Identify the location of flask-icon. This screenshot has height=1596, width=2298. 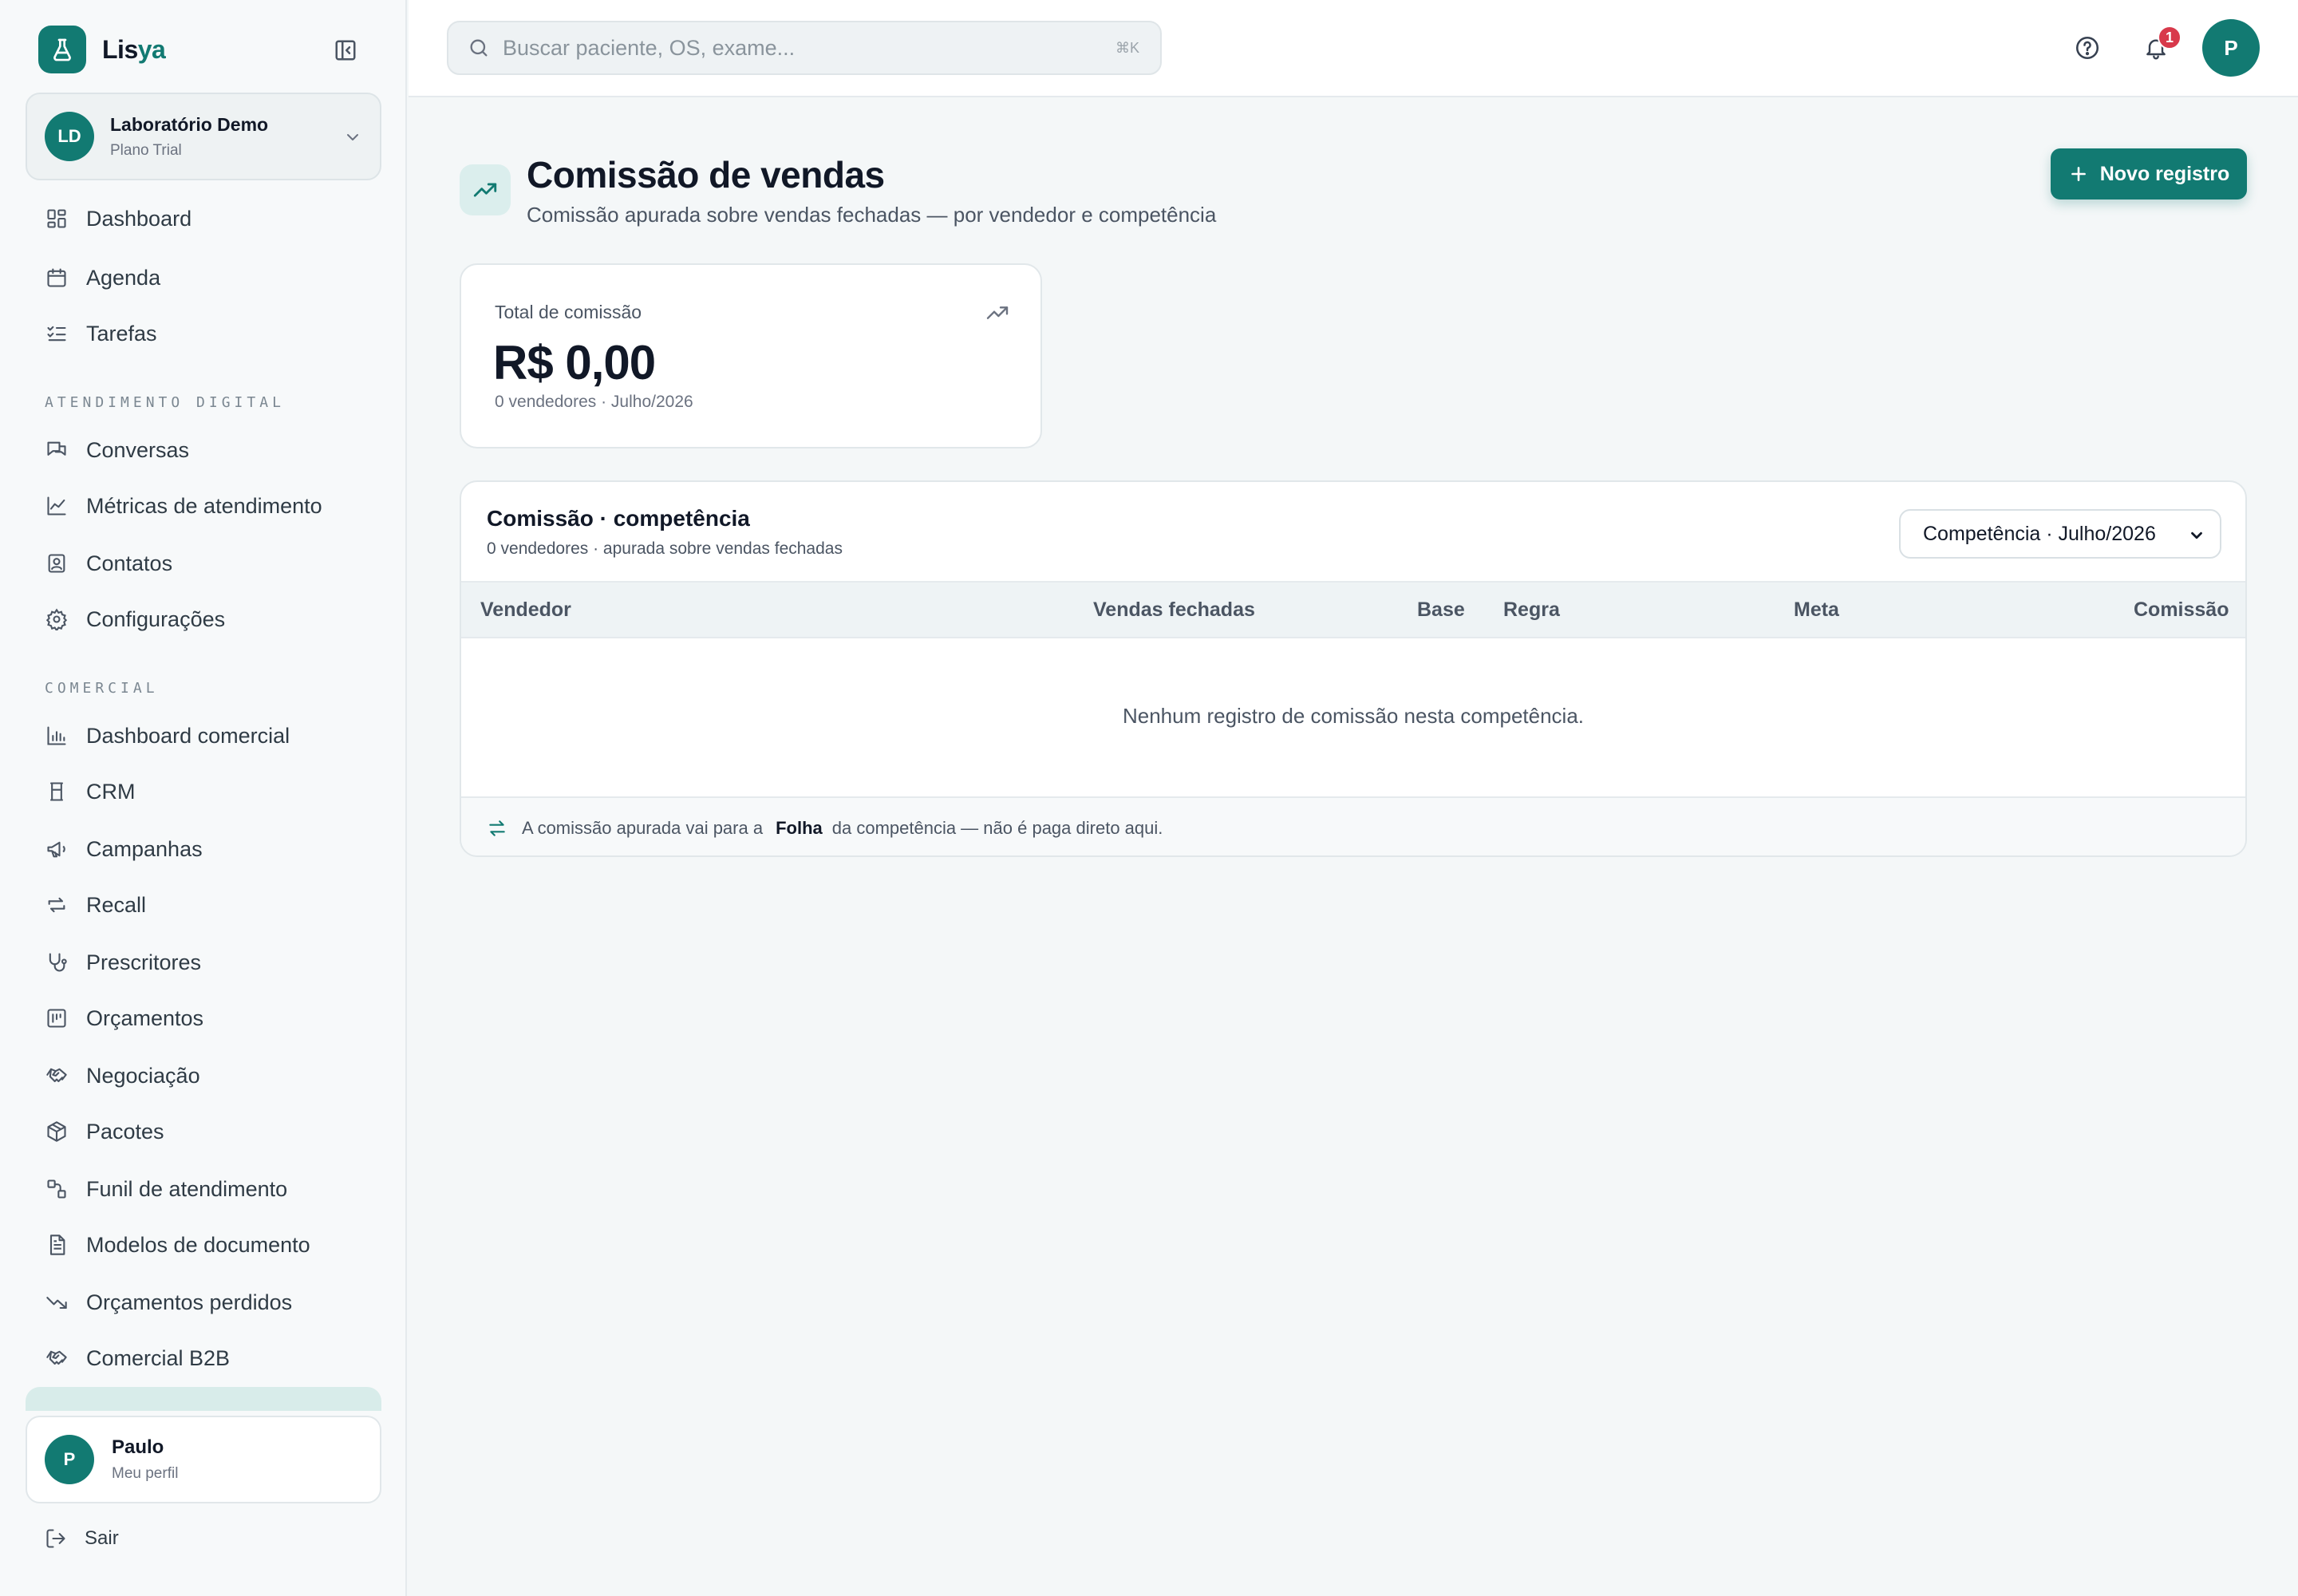
(62, 49).